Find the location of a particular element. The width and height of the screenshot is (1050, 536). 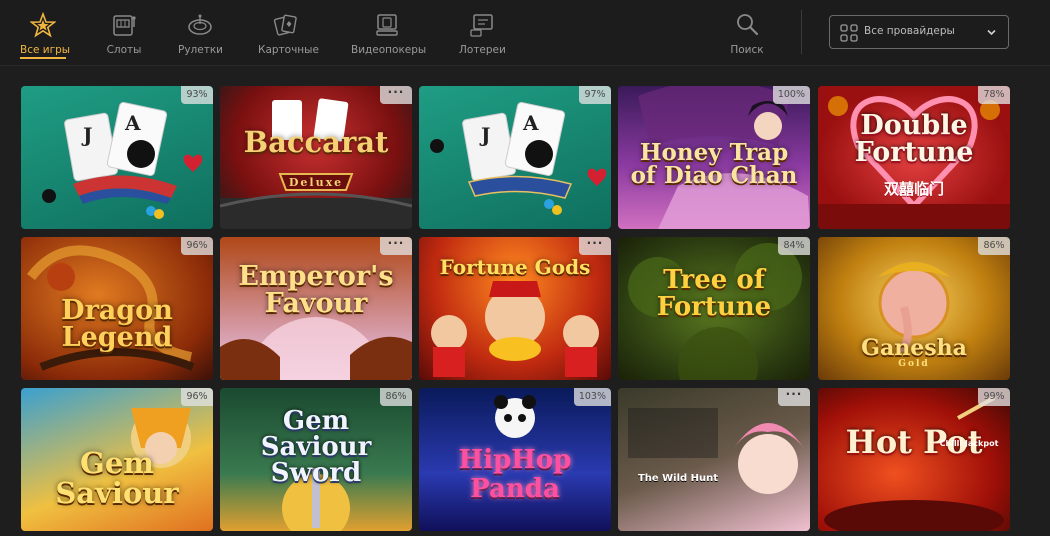

roulette-icon is located at coordinates (200, 24).